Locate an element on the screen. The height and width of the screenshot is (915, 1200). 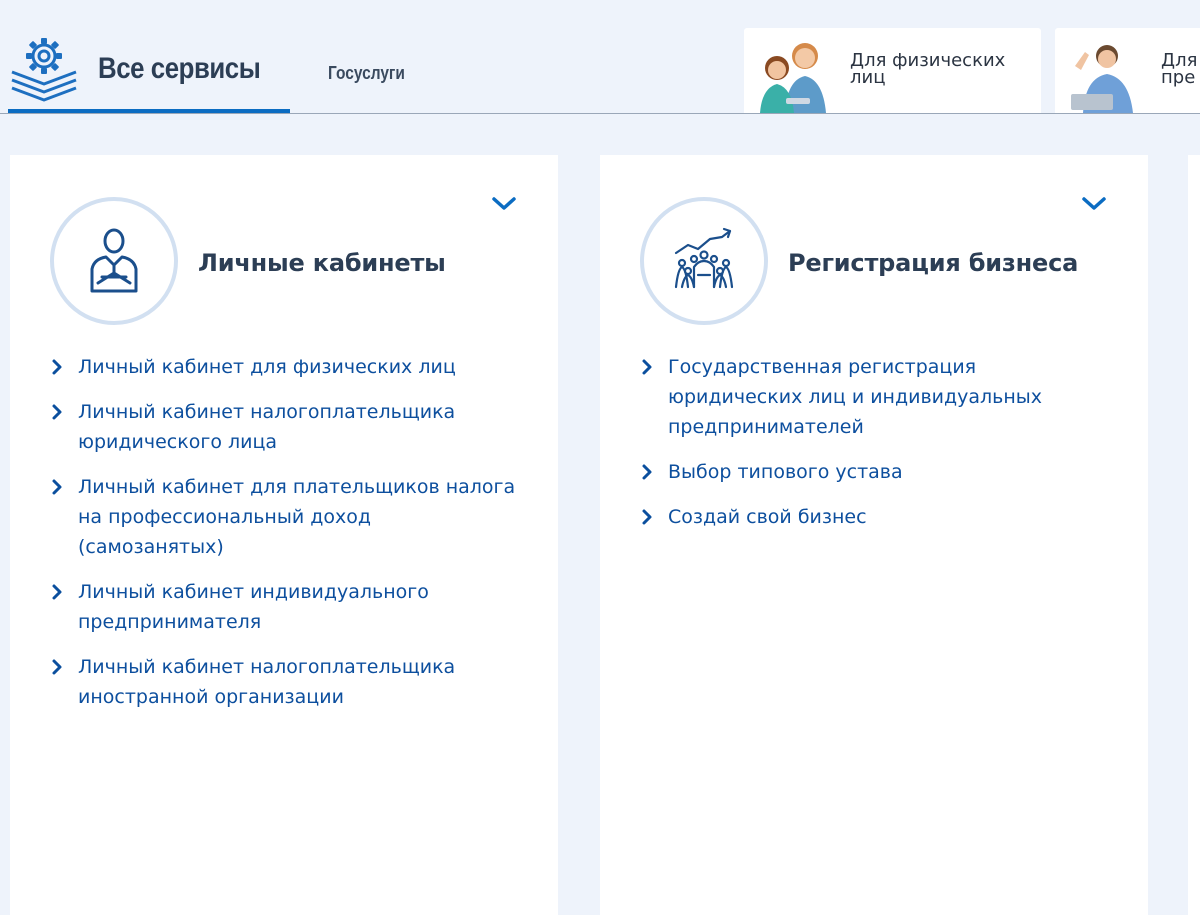
service-link-label: Личный кабинет для физических лиц is located at coordinates (267, 367).